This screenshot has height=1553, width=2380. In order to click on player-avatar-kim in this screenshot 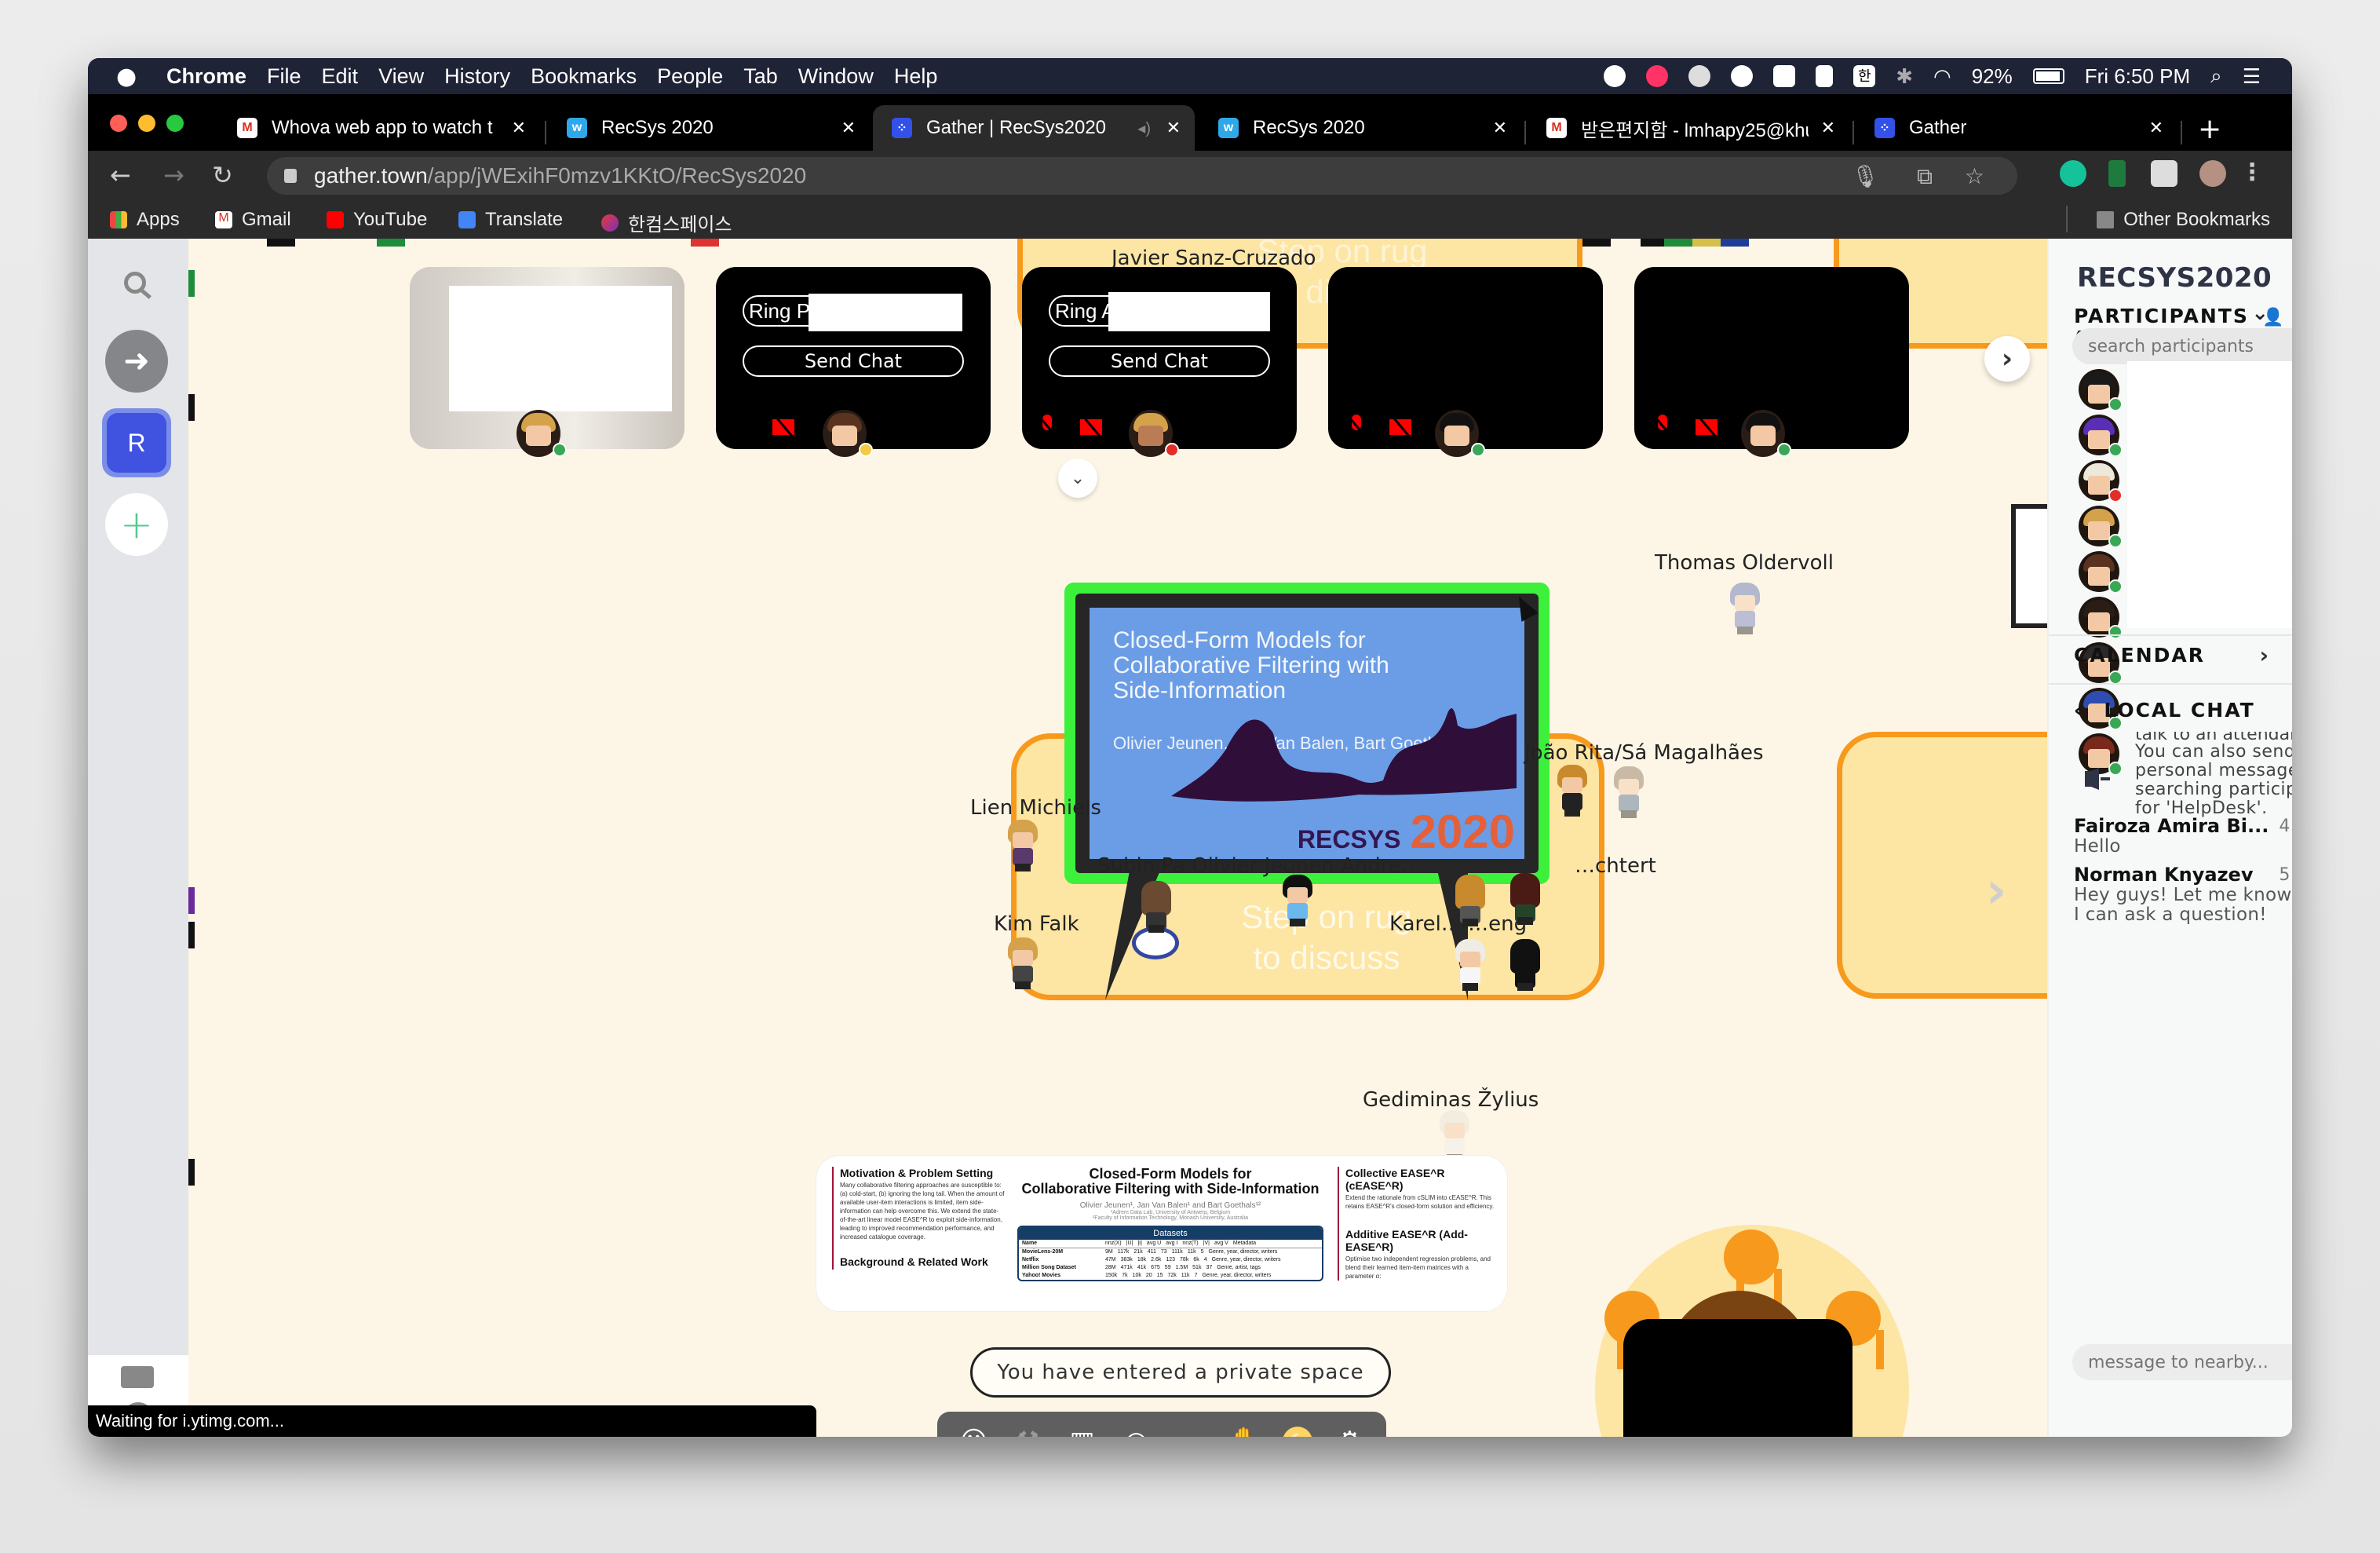, I will do `click(1023, 963)`.